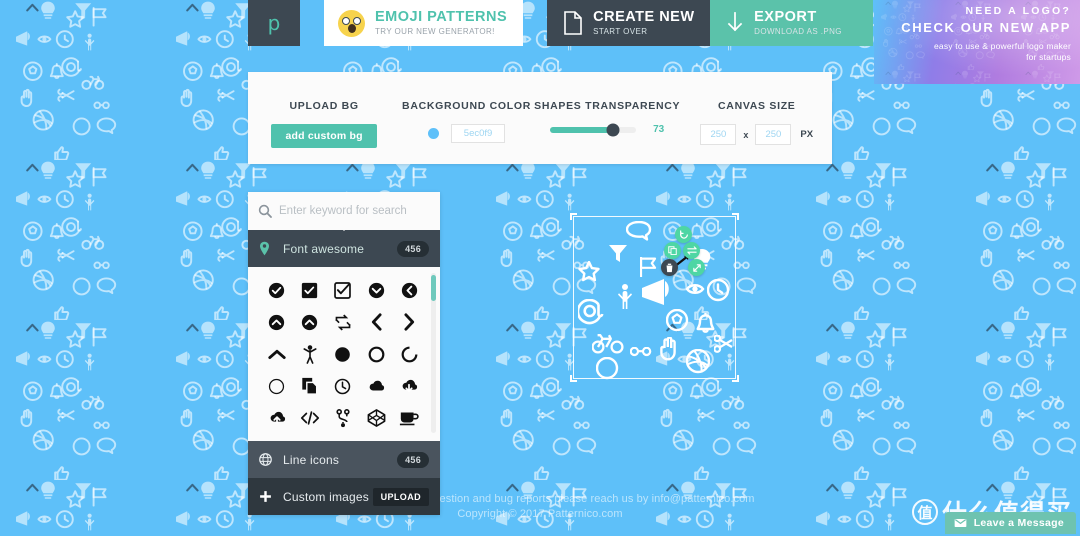  What do you see at coordinates (669, 267) in the screenshot?
I see `delete-tool-button` at bounding box center [669, 267].